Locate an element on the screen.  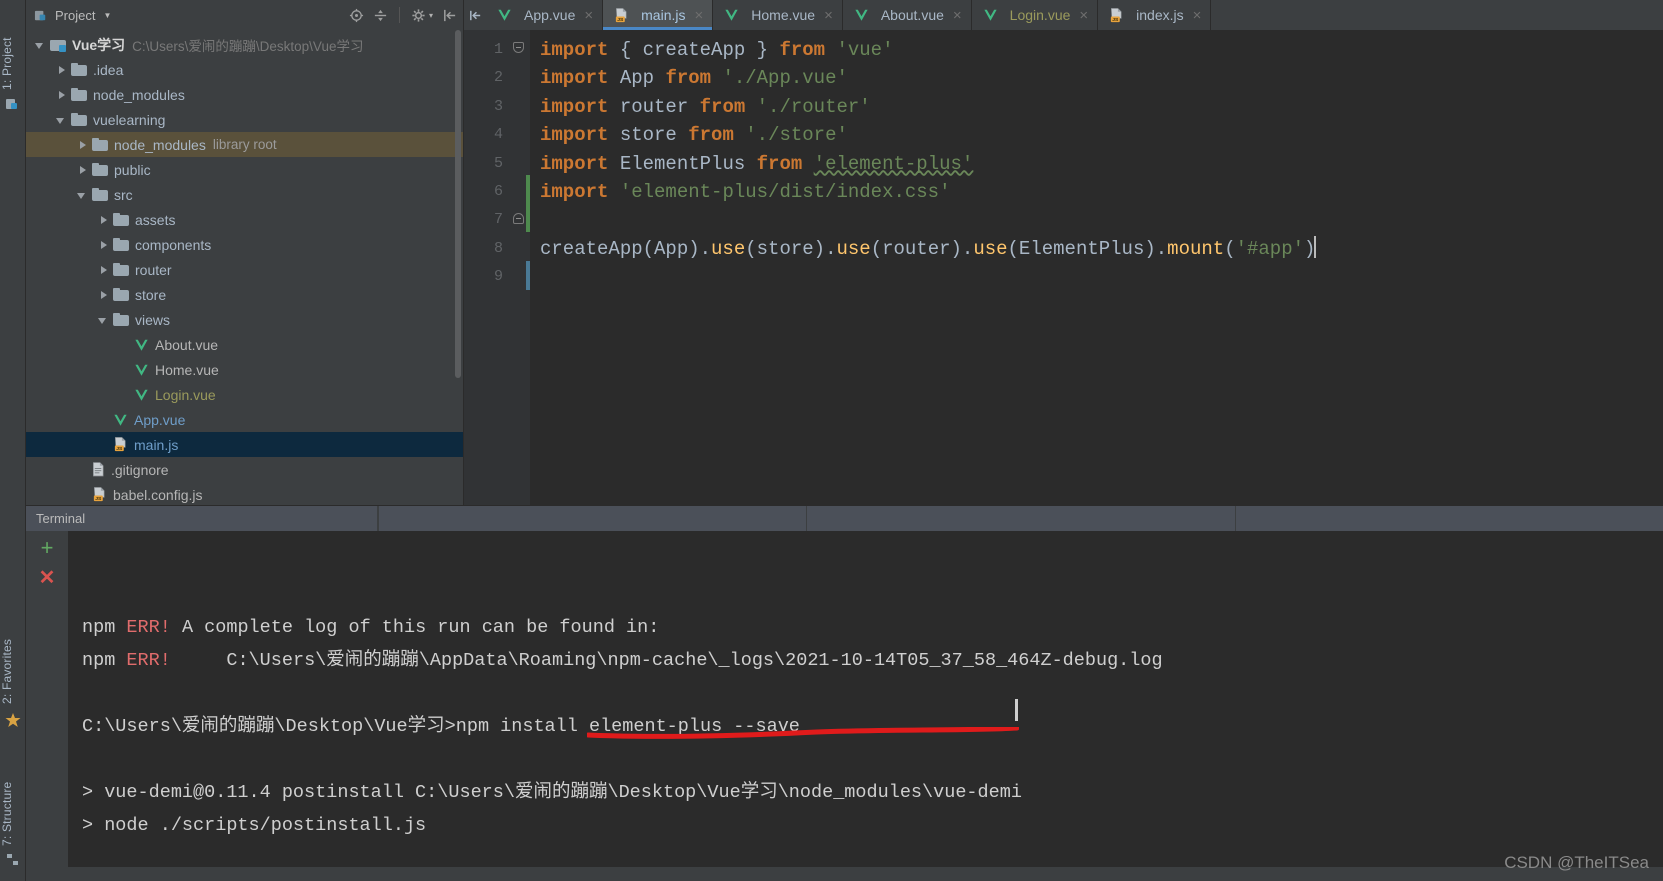
tree-row-src: src is located at coordinates (244, 194).